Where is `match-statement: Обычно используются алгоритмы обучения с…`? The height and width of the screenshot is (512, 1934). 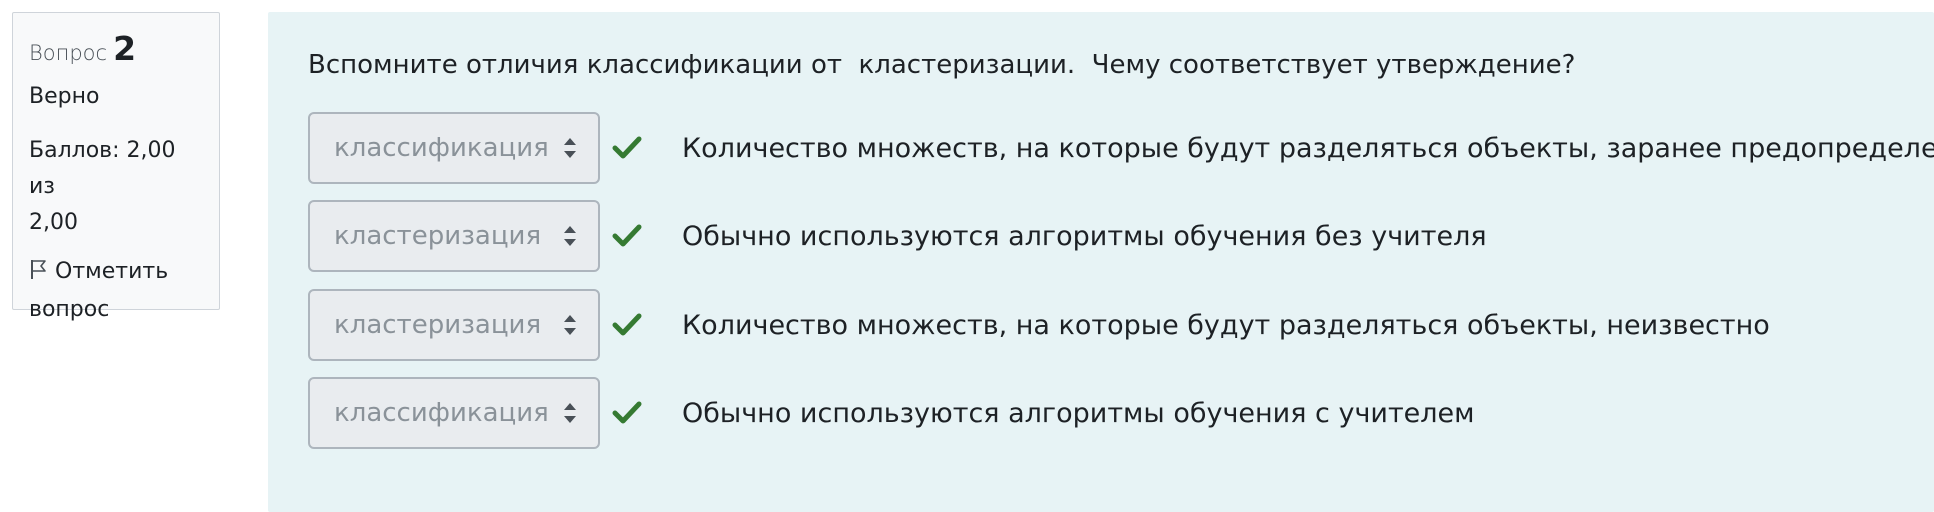 match-statement: Обычно используются алгоритмы обучения с… is located at coordinates (1078, 413).